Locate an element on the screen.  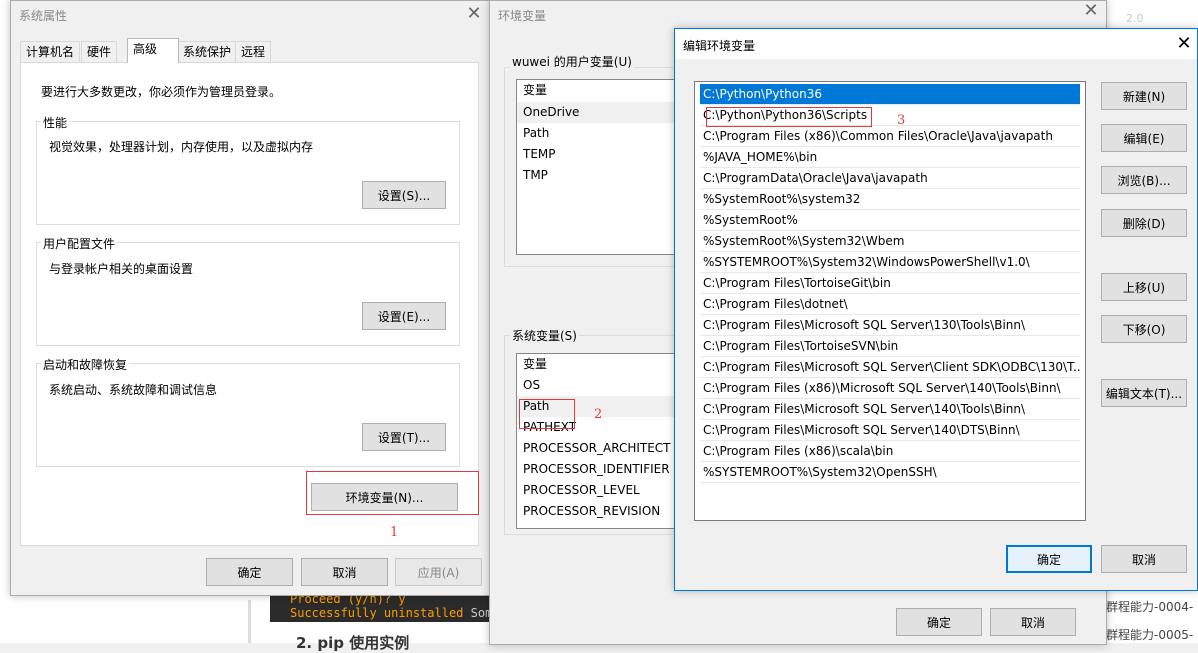
path-list-item: C:\Program Files (x86)\scala\bin is located at coordinates (890, 451).